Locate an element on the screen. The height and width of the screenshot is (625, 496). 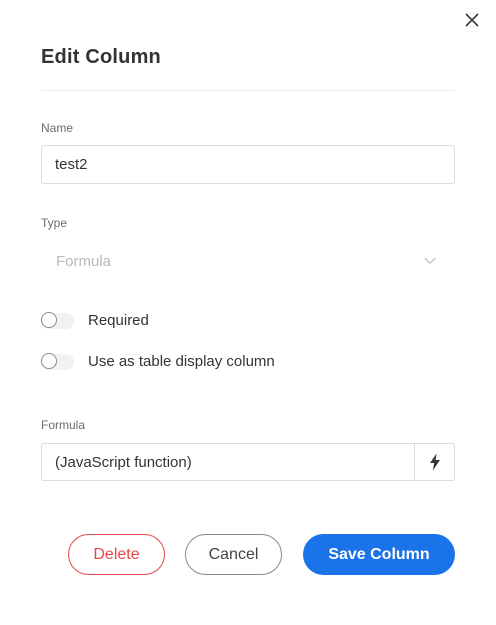
close-icon is located at coordinates (472, 20).